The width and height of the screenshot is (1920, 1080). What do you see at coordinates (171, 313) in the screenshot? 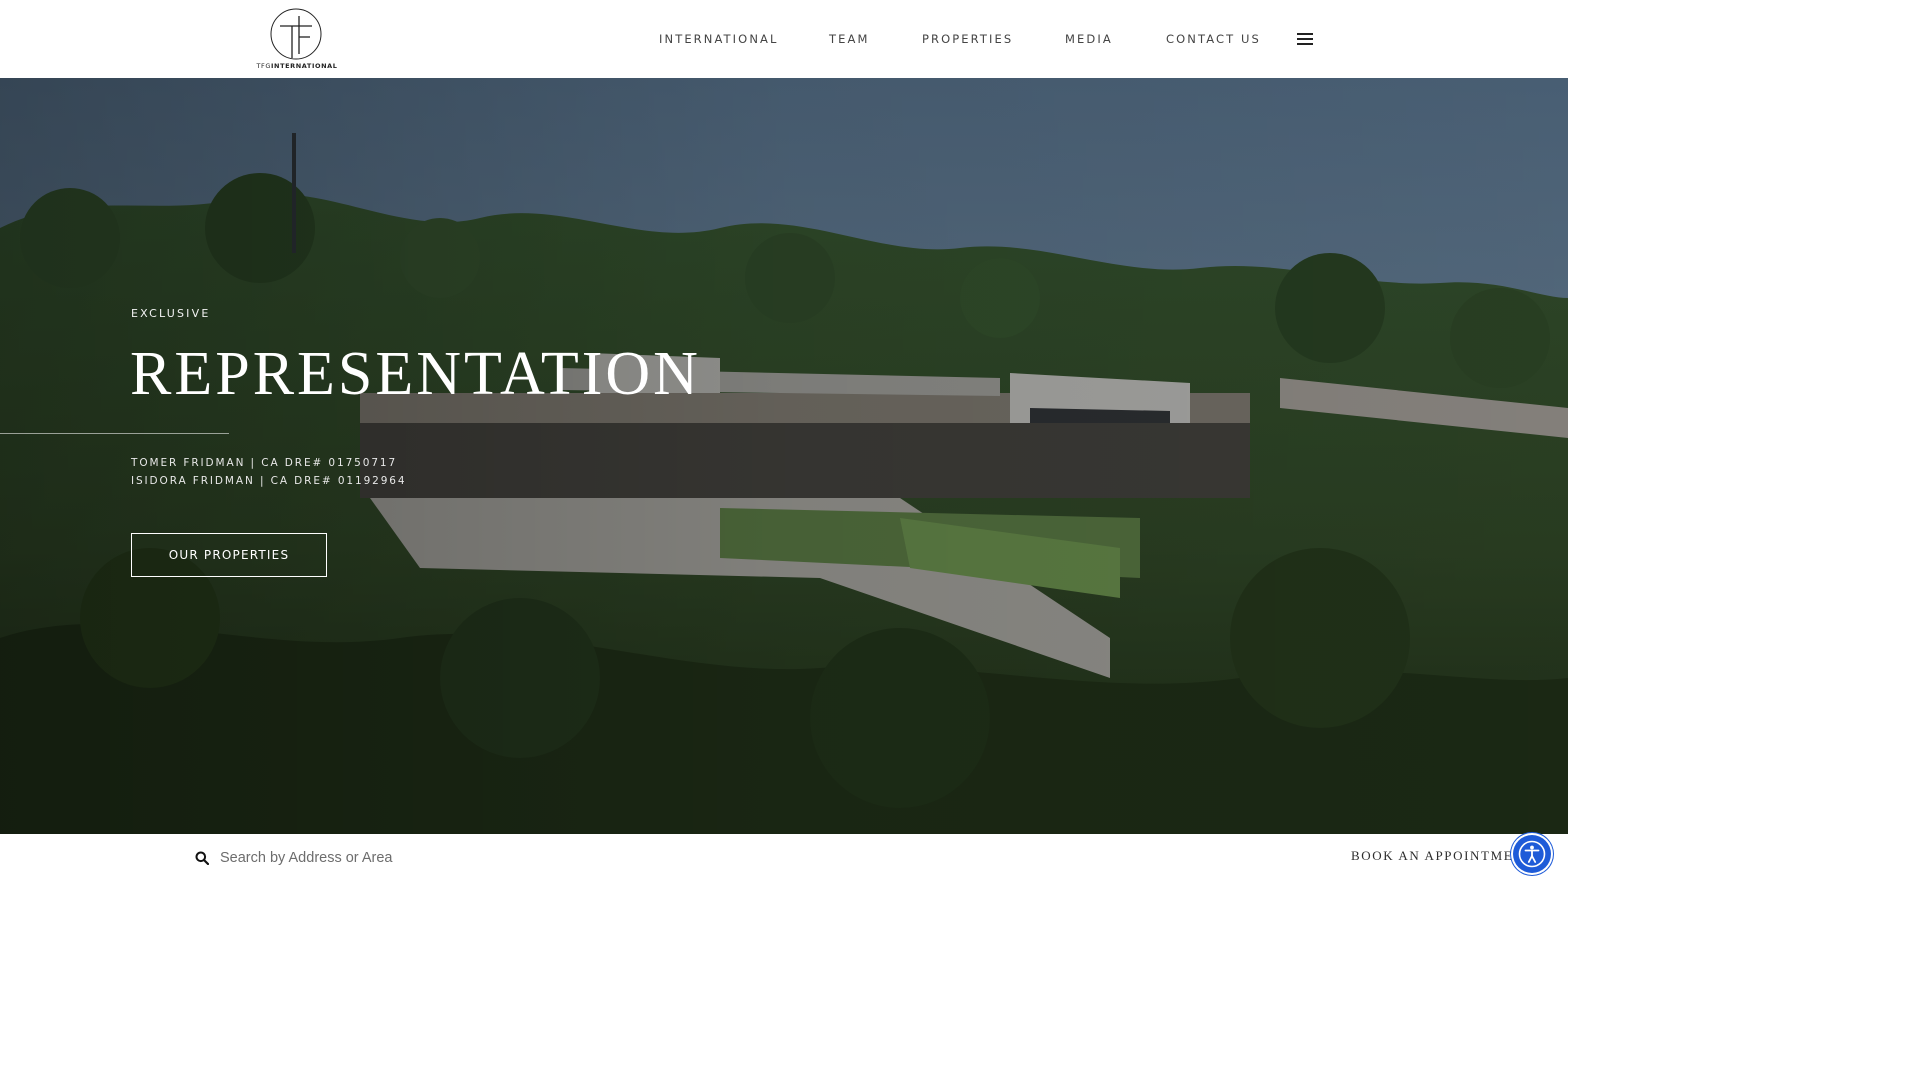
I see `hero-eyebrow: EXCLUSIVE` at bounding box center [171, 313].